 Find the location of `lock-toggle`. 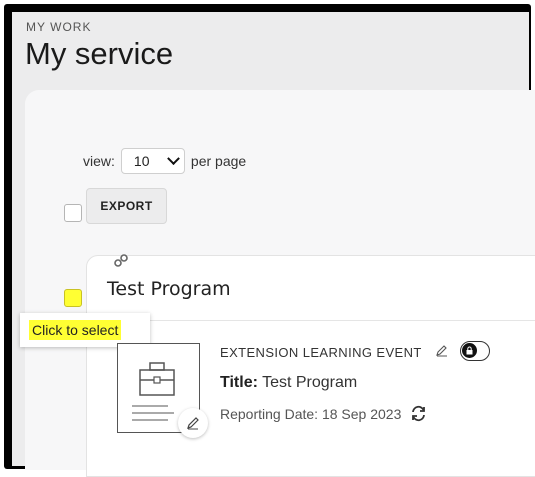

lock-toggle is located at coordinates (475, 351).